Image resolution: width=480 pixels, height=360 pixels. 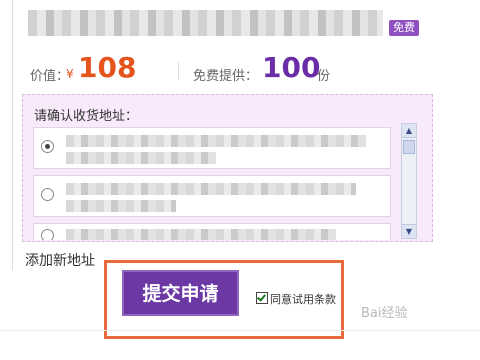 What do you see at coordinates (409, 231) in the screenshot?
I see `scroll-down-icon: ▼` at bounding box center [409, 231].